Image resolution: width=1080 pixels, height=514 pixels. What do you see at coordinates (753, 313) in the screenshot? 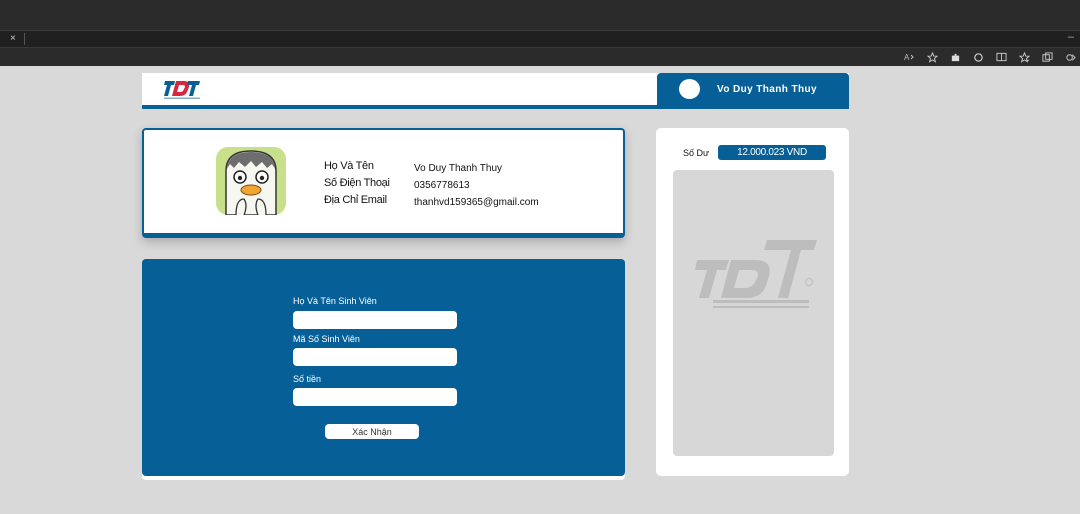
I see `balance-display-area` at bounding box center [753, 313].